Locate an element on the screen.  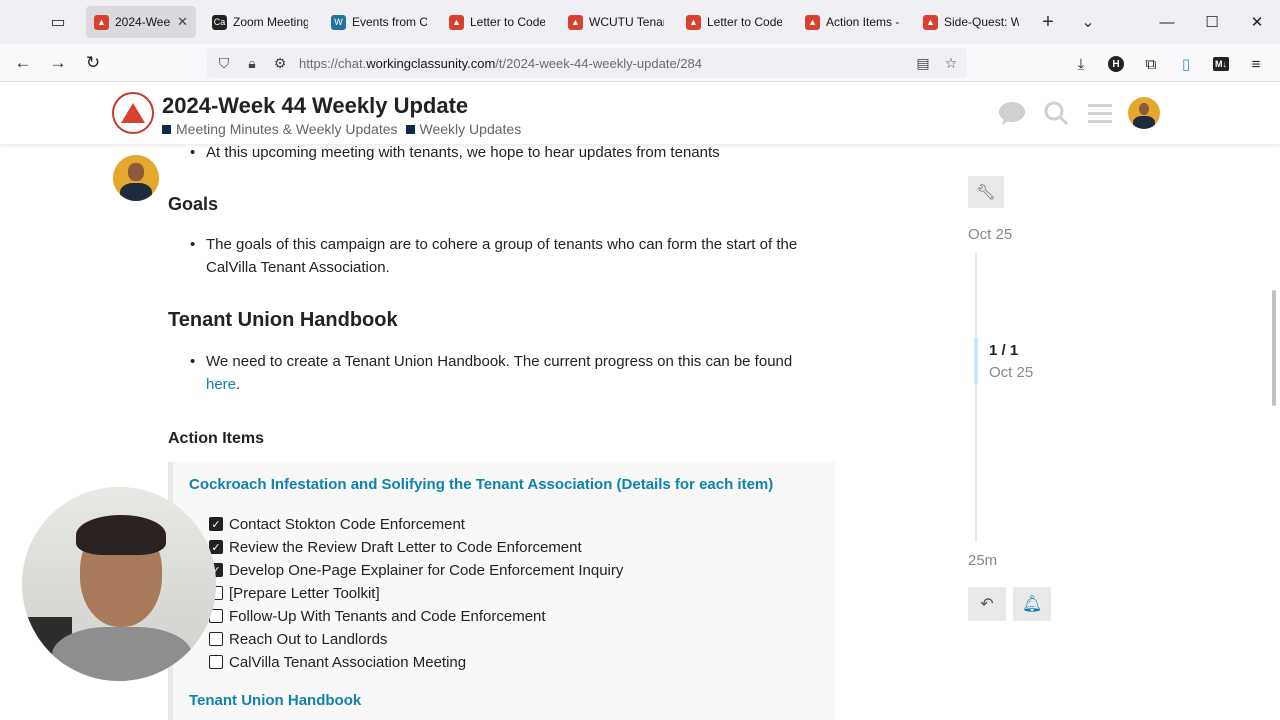
permissions-icon: ⚙ is located at coordinates (280, 63).